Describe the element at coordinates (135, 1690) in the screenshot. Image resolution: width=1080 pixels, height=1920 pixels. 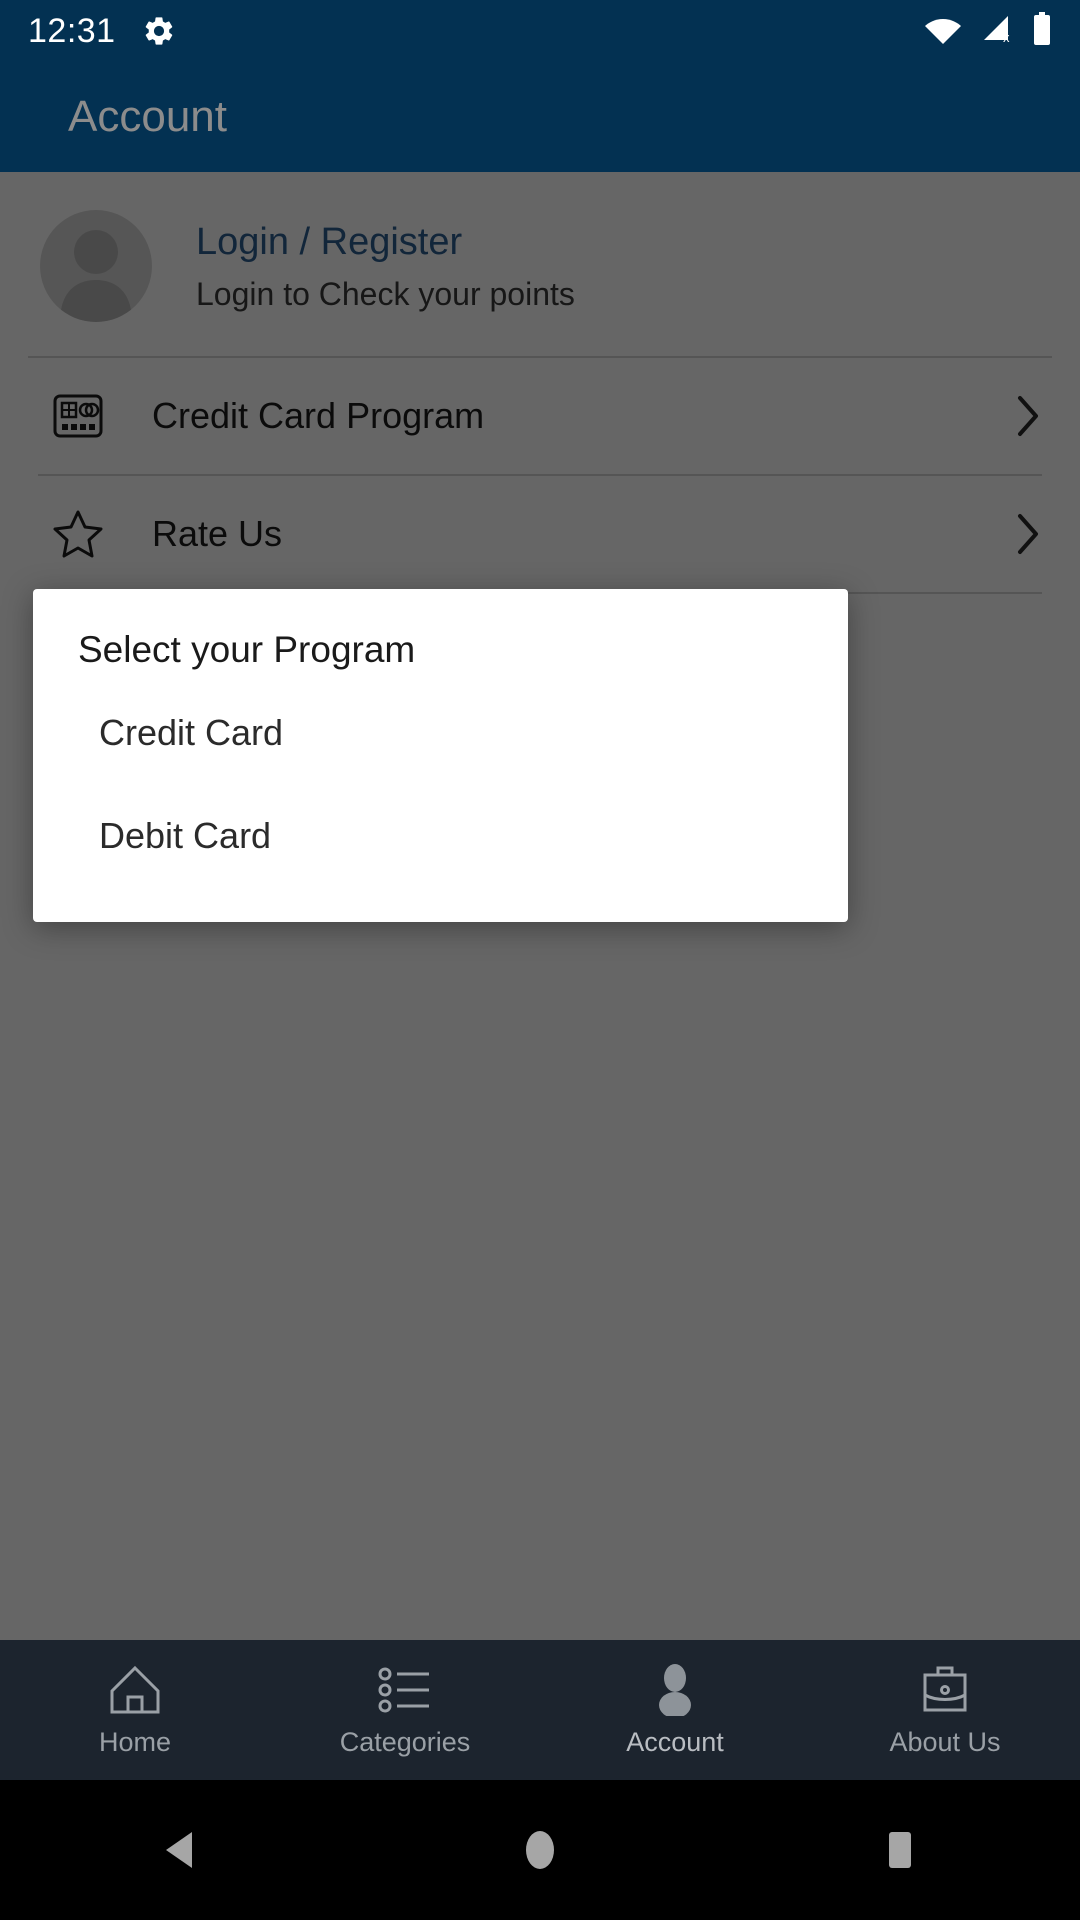
I see `home-icon` at that location.